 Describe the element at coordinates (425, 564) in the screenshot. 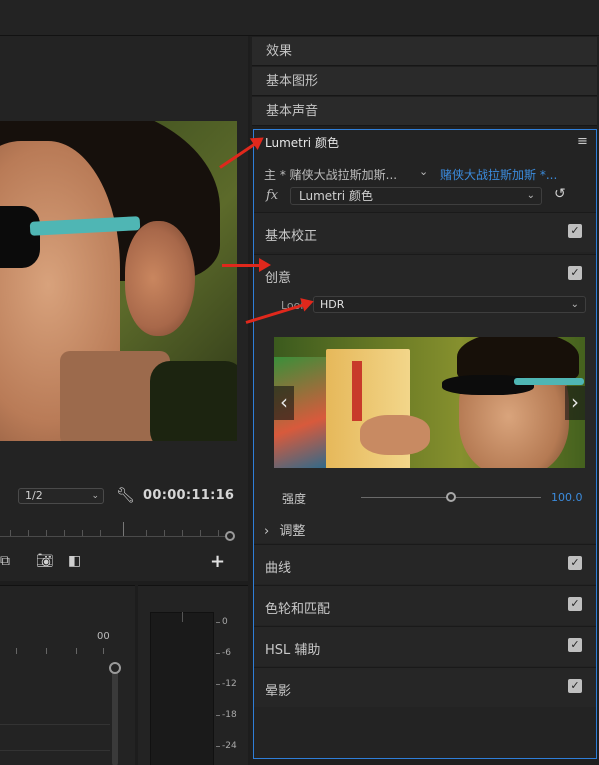

I see `section-curves: 曲线 ✓` at that location.